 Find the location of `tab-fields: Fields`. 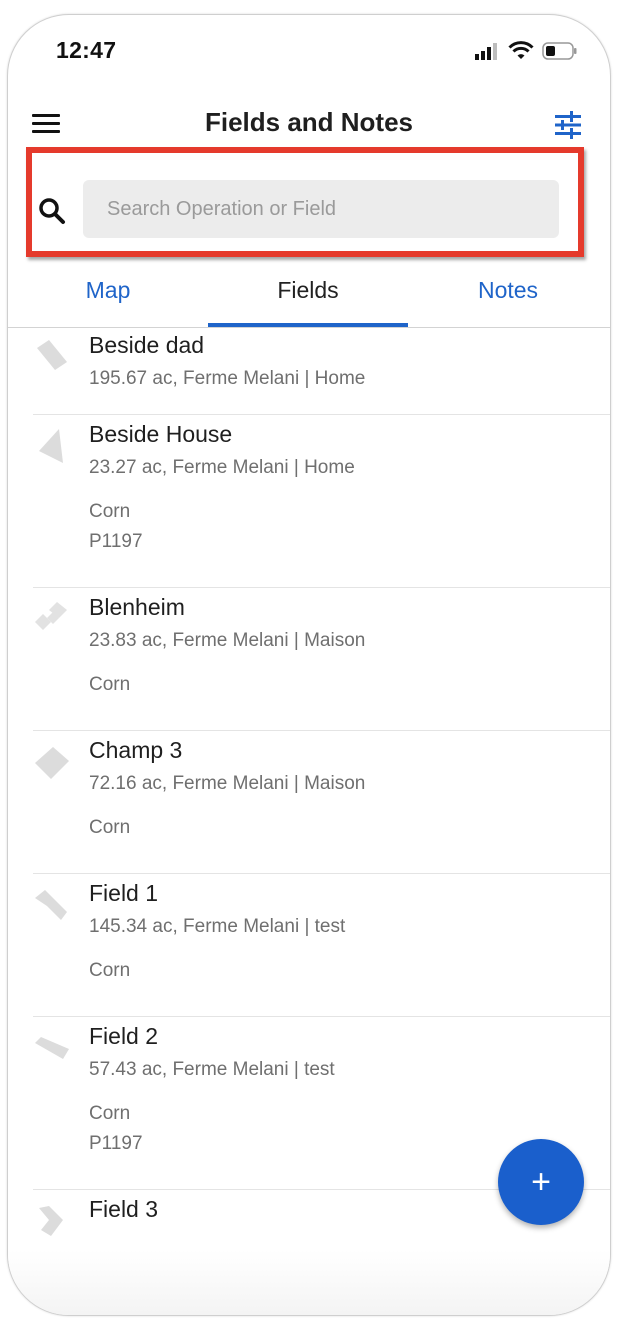

tab-fields: Fields is located at coordinates (308, 301).